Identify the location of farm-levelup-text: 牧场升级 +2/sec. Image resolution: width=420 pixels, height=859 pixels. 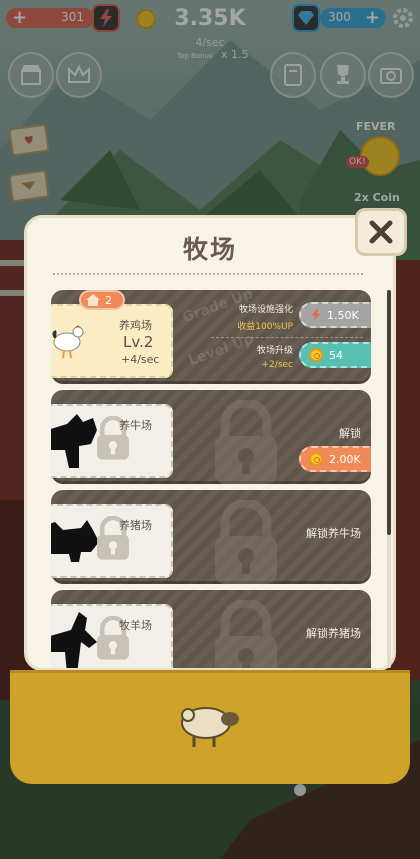
(245, 356).